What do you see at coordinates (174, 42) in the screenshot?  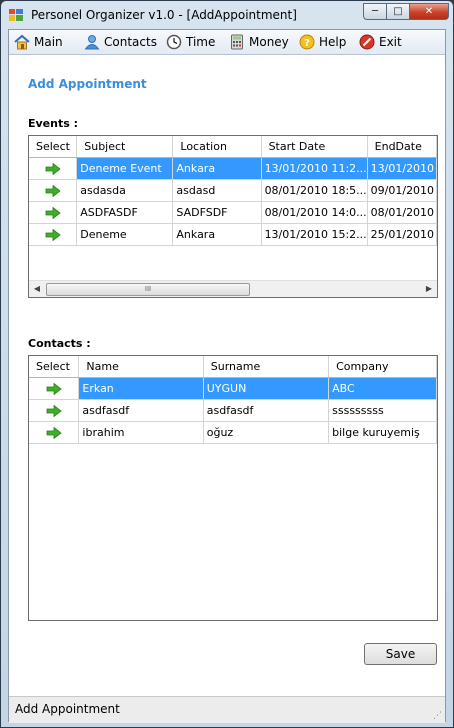 I see `clock-icon` at bounding box center [174, 42].